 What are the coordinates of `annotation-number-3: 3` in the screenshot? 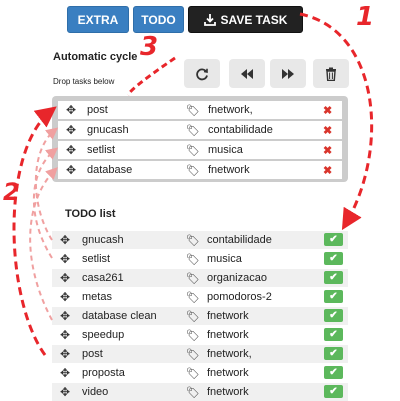 It's located at (149, 47).